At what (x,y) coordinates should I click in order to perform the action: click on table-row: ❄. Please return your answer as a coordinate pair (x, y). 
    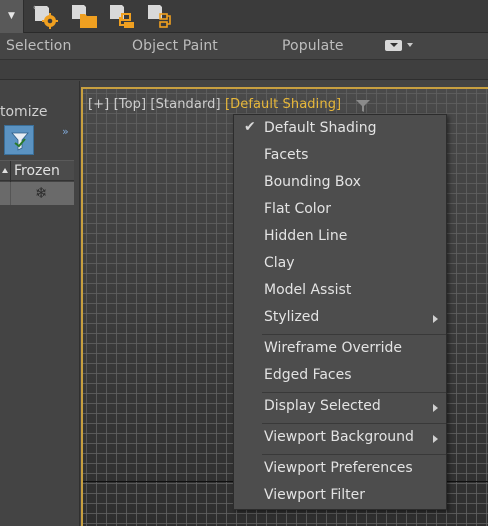
    Looking at the image, I should click on (37, 193).